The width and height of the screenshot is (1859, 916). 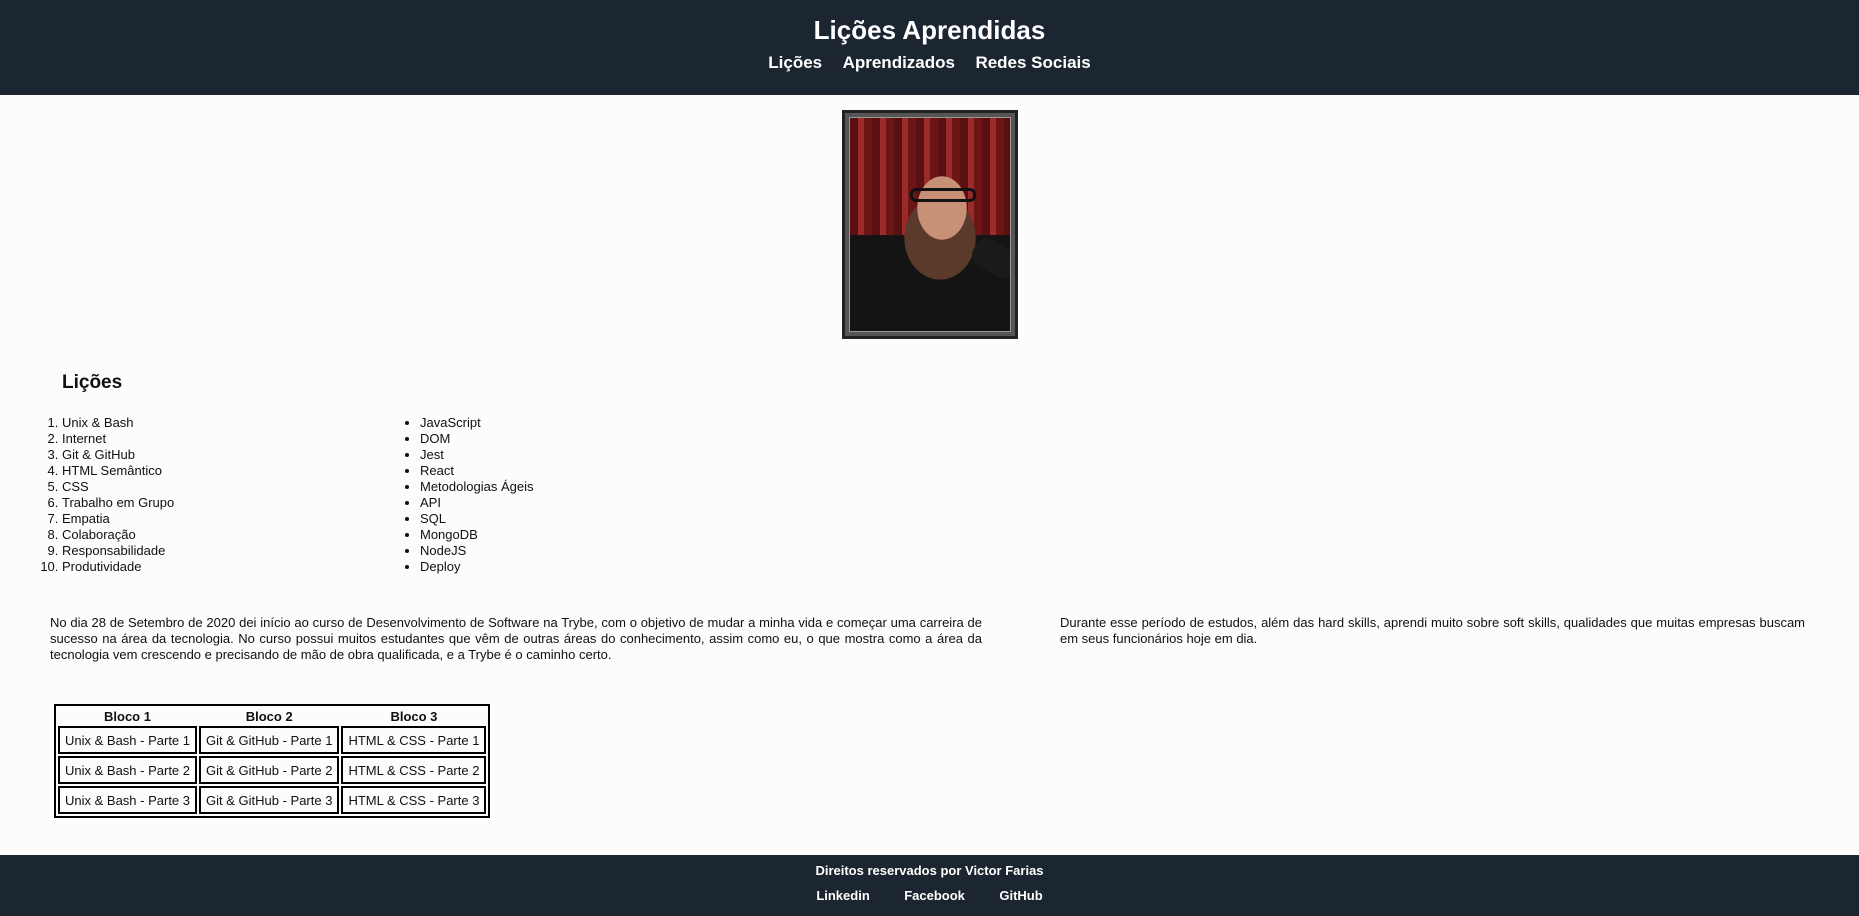 What do you see at coordinates (127, 770) in the screenshot?
I see `table-cell: Unix & Bash - Parte 2` at bounding box center [127, 770].